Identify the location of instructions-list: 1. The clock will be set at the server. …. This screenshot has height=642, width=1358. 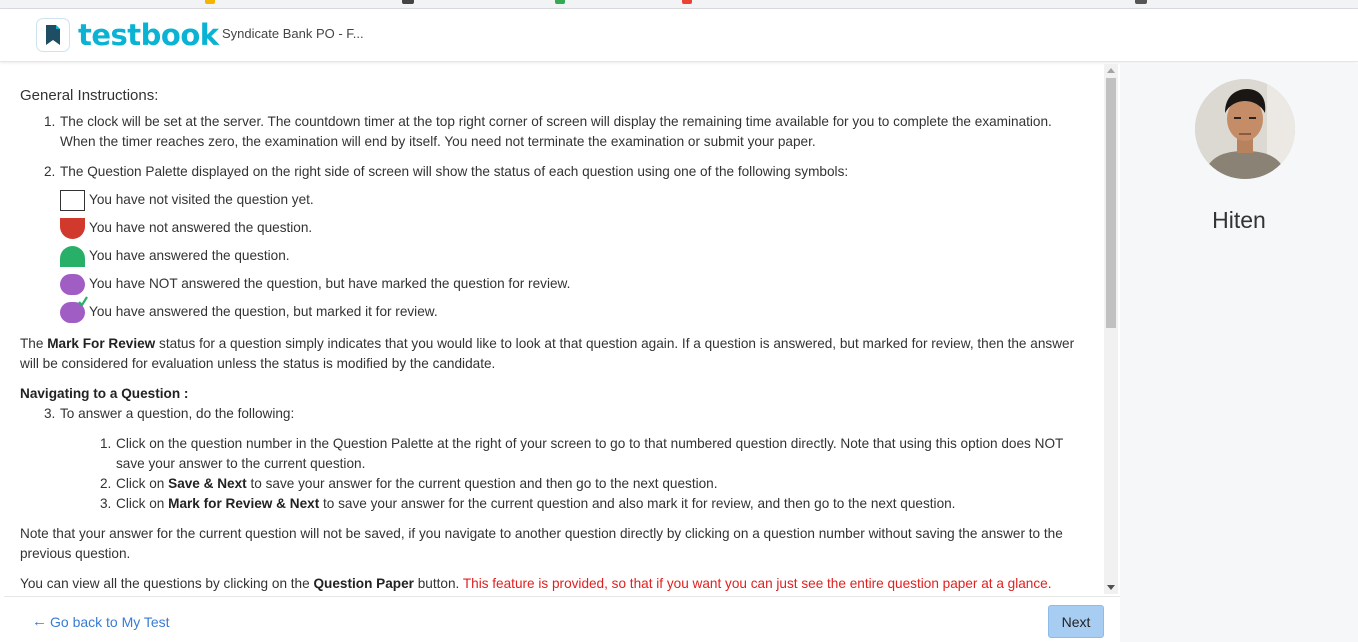
(567, 147).